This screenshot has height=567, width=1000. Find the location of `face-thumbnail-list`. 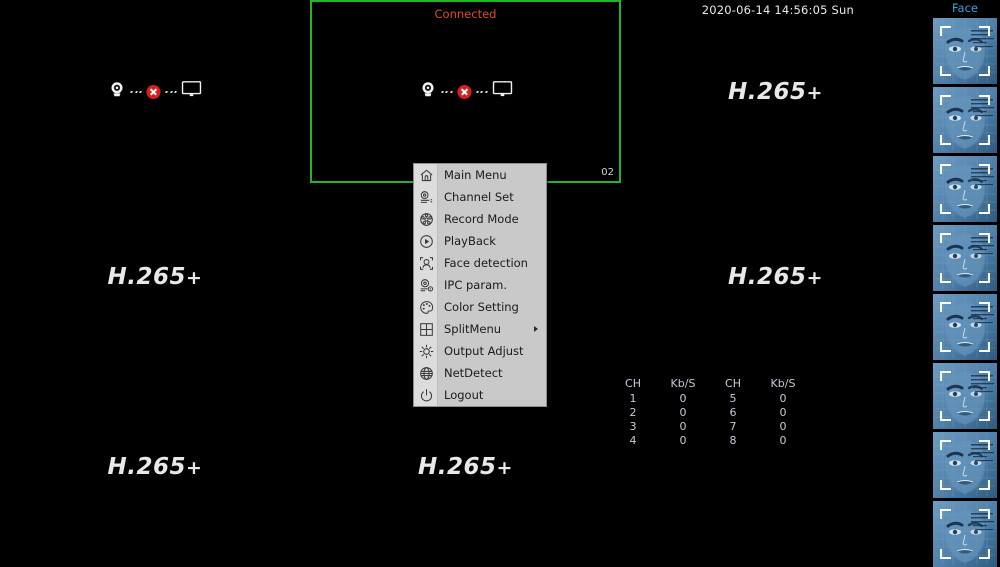

face-thumbnail-list is located at coordinates (965, 292).